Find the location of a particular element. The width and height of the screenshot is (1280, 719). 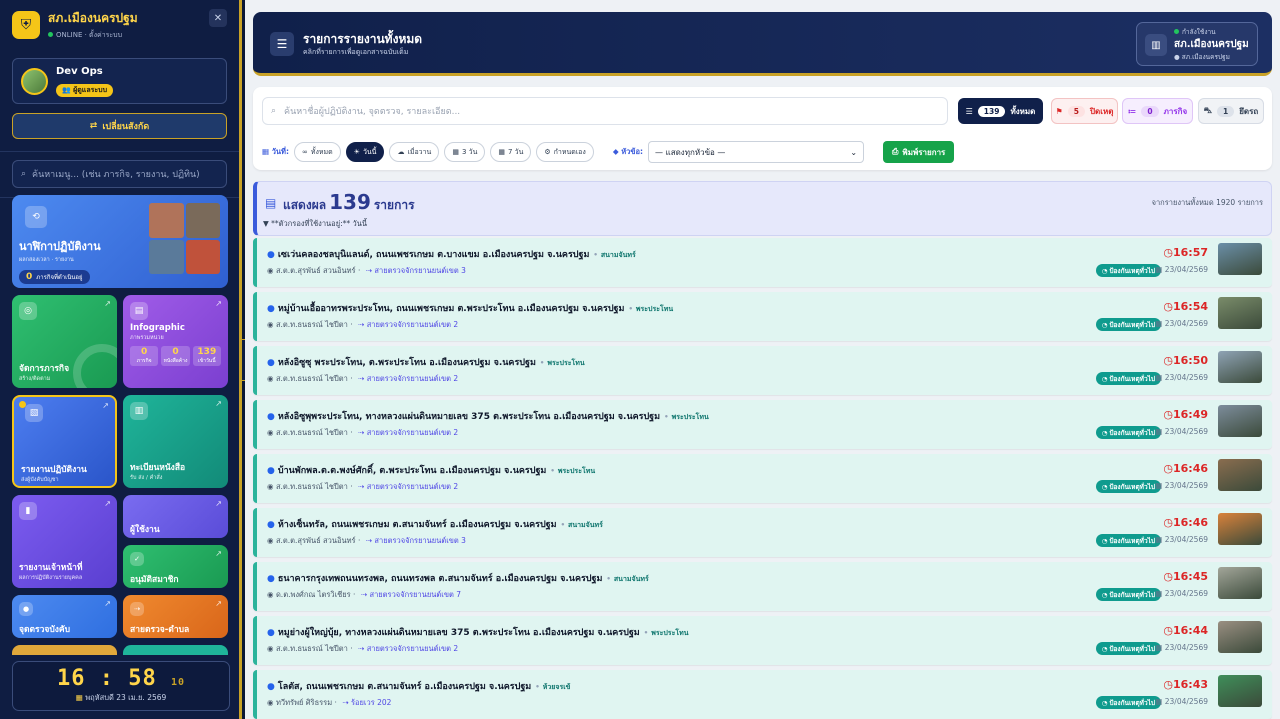

report-time-text: 16:45 is located at coordinates (1190, 576).